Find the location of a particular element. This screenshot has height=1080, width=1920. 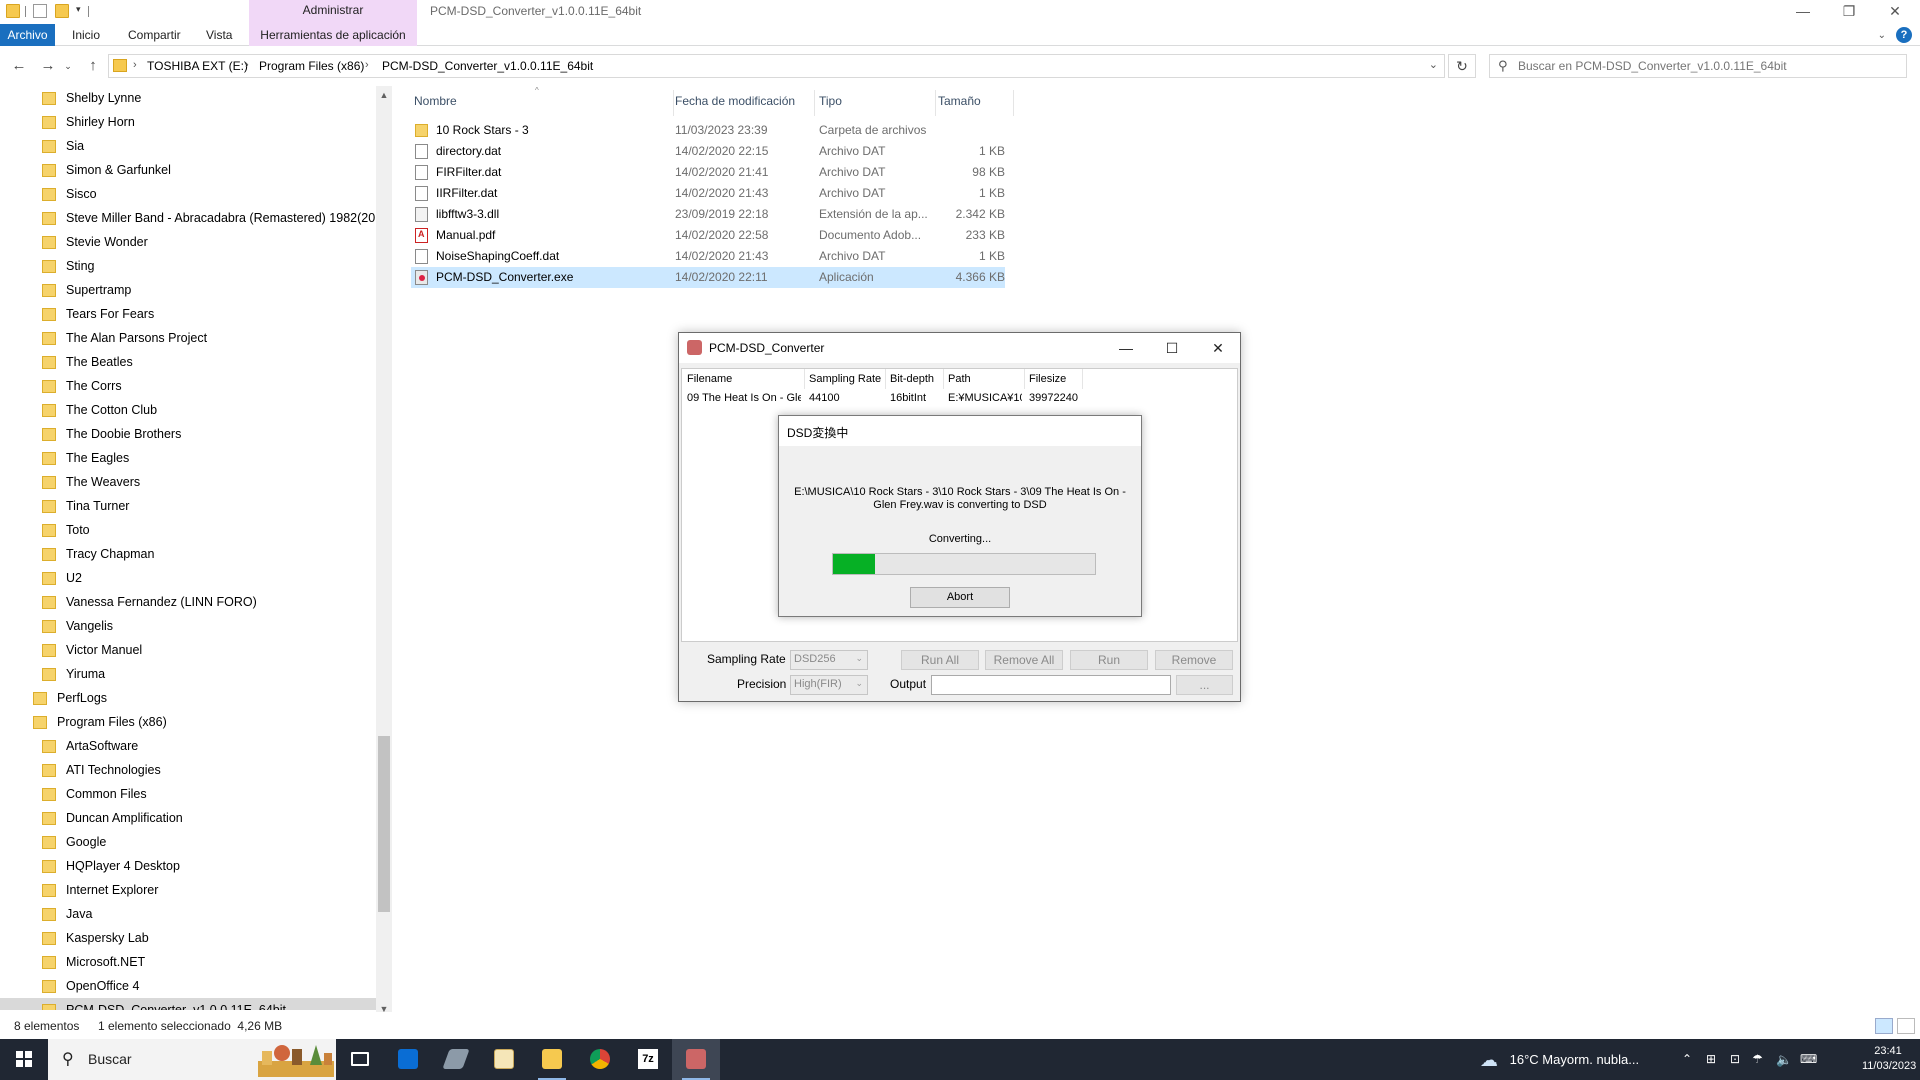

meet-now-icon: ⊞ is located at coordinates (1711, 1059).